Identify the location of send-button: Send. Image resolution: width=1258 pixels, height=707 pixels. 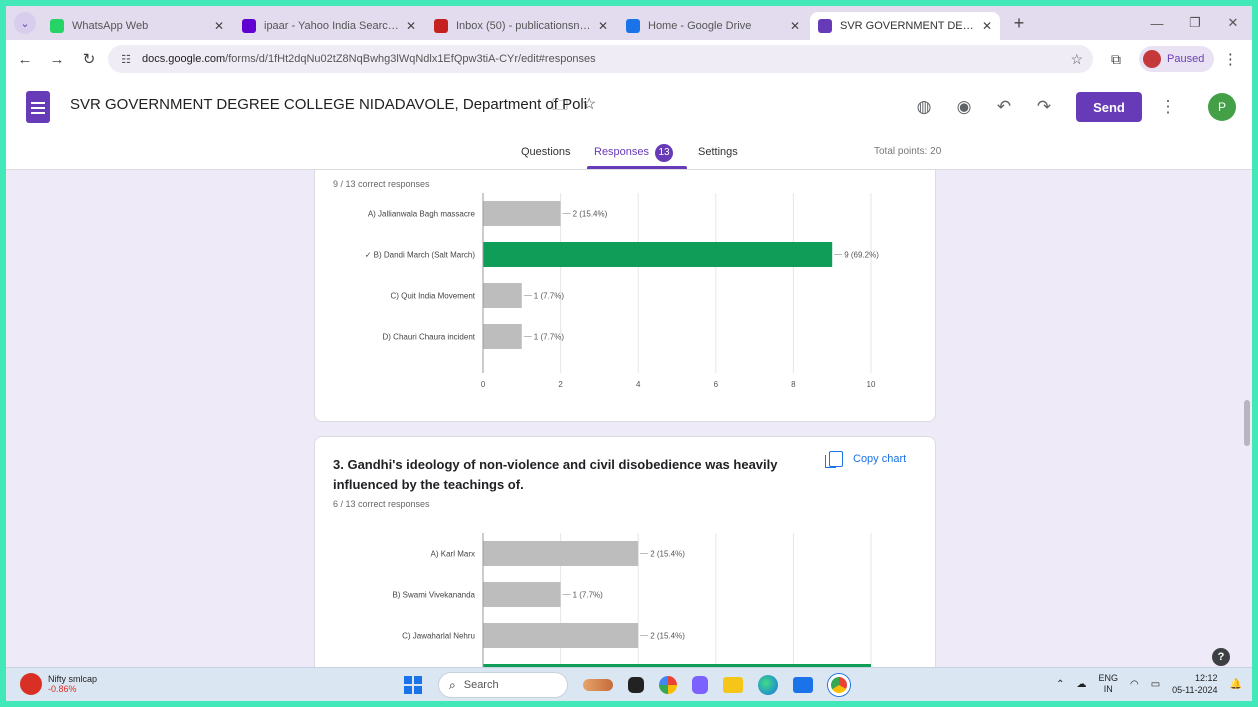
(1109, 107).